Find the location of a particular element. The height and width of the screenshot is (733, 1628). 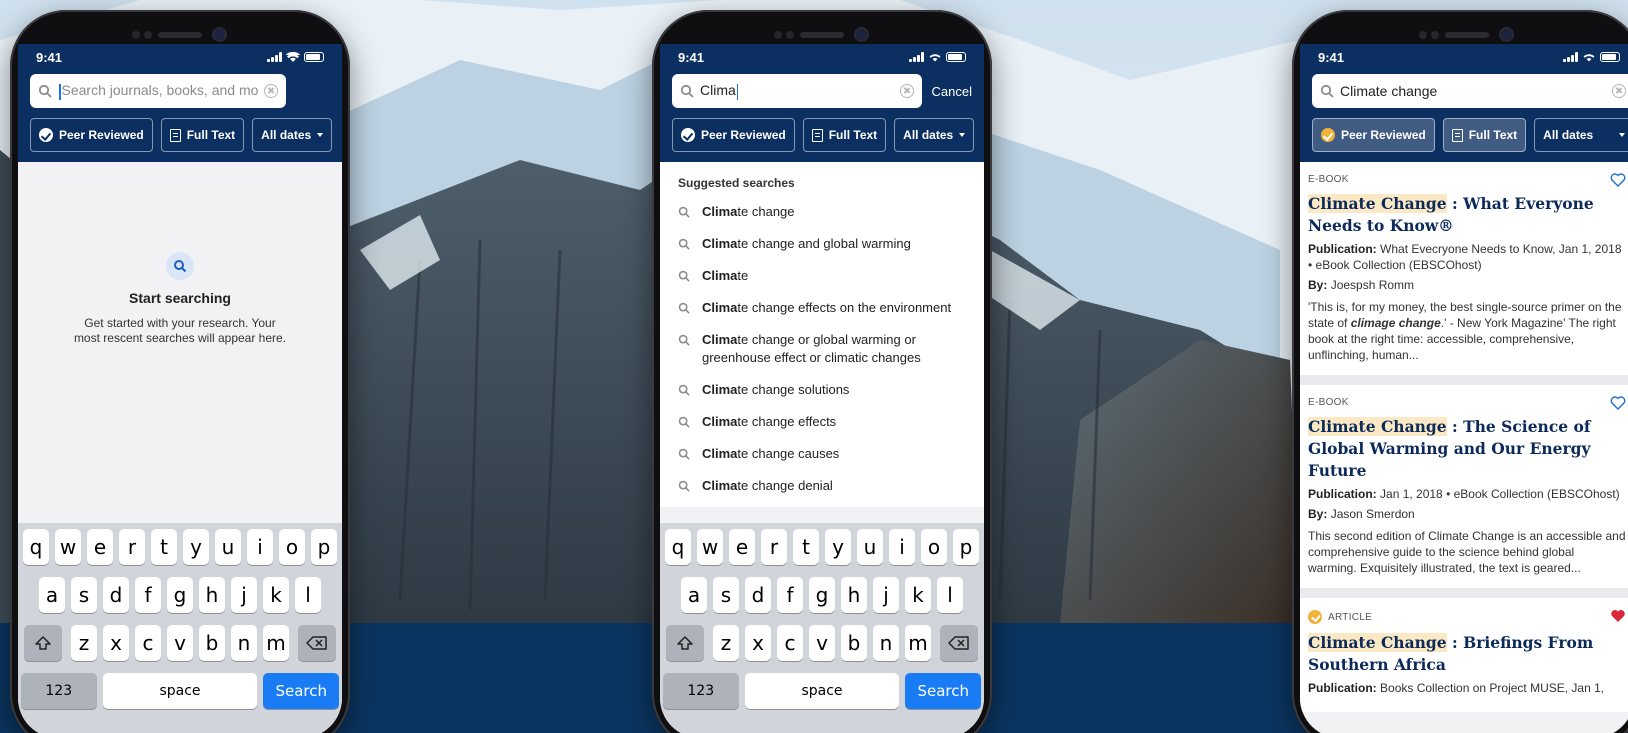

search-input: Climate change is located at coordinates (1470, 91).